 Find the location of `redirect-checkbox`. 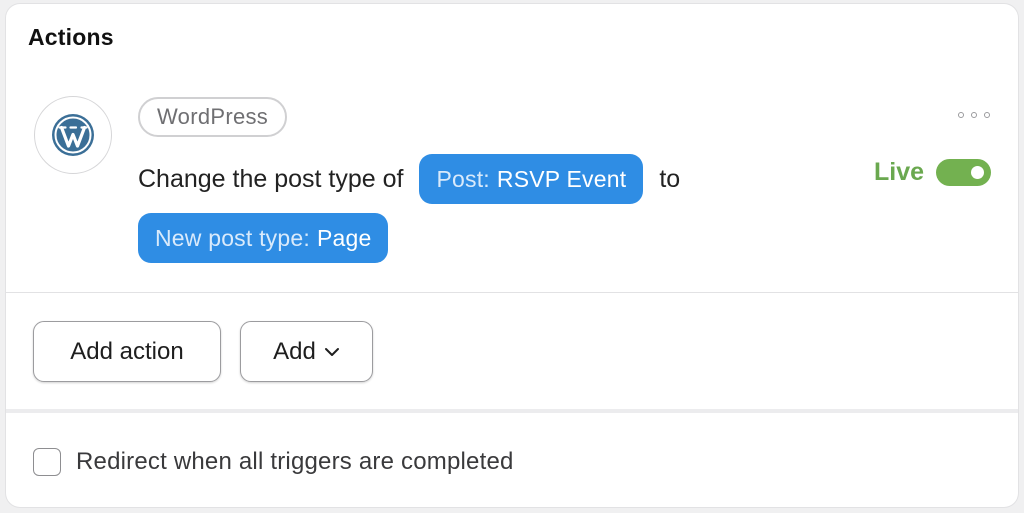

redirect-checkbox is located at coordinates (47, 462).